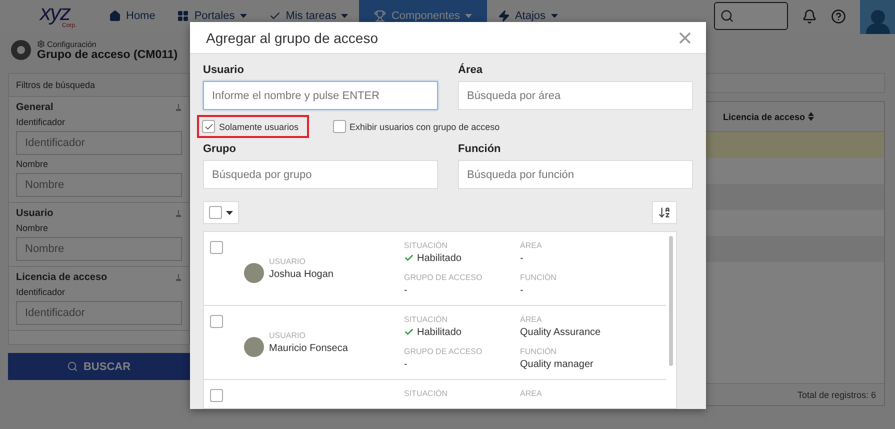  What do you see at coordinates (183, 16) in the screenshot?
I see `grid-icon` at bounding box center [183, 16].